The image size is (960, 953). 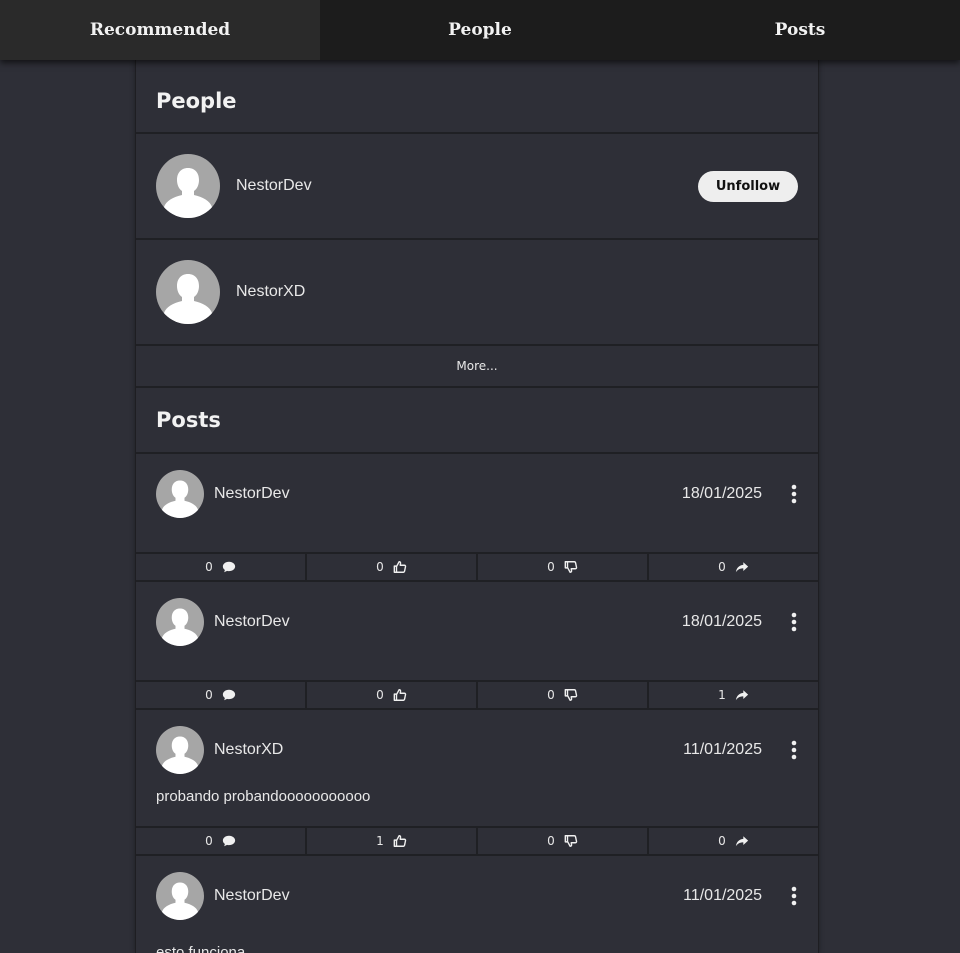 What do you see at coordinates (477, 745) in the screenshot?
I see `post-header: NestorXD 11/01/2025` at bounding box center [477, 745].